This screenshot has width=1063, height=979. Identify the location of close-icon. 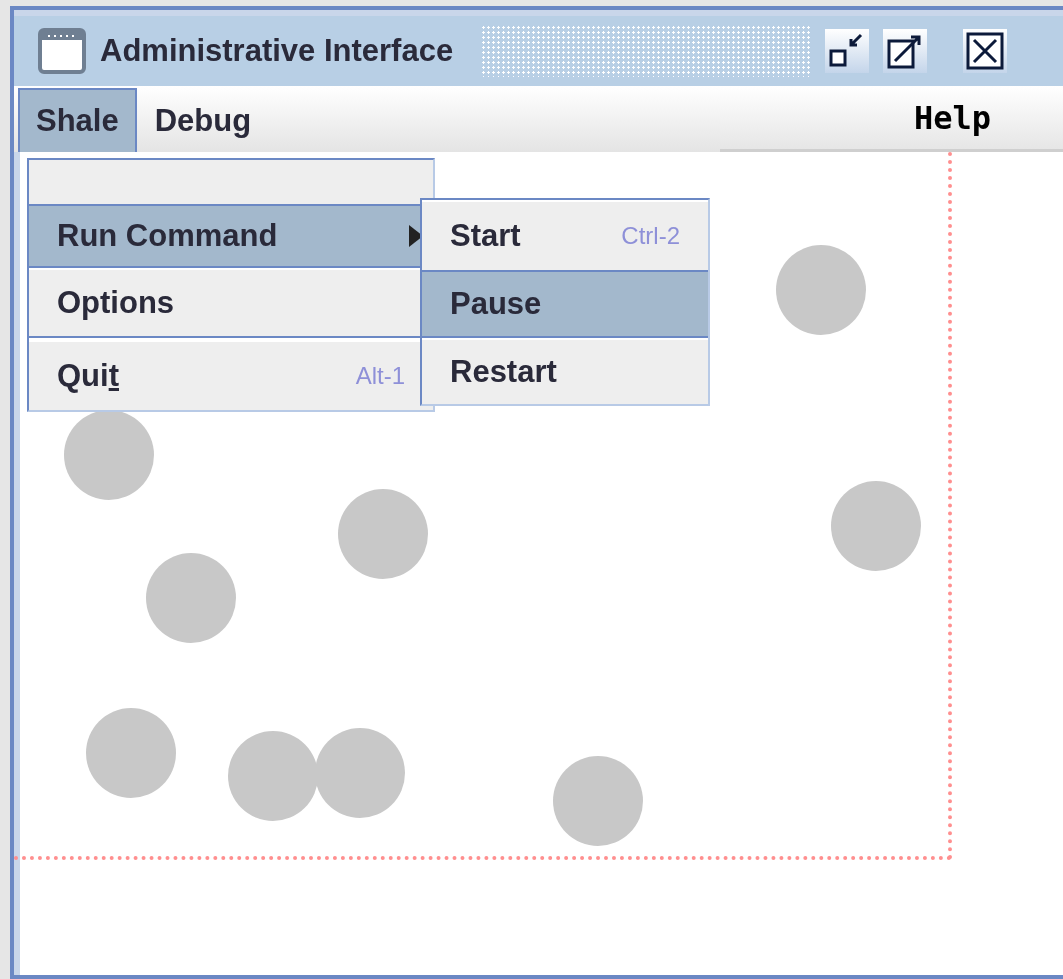
(985, 51).